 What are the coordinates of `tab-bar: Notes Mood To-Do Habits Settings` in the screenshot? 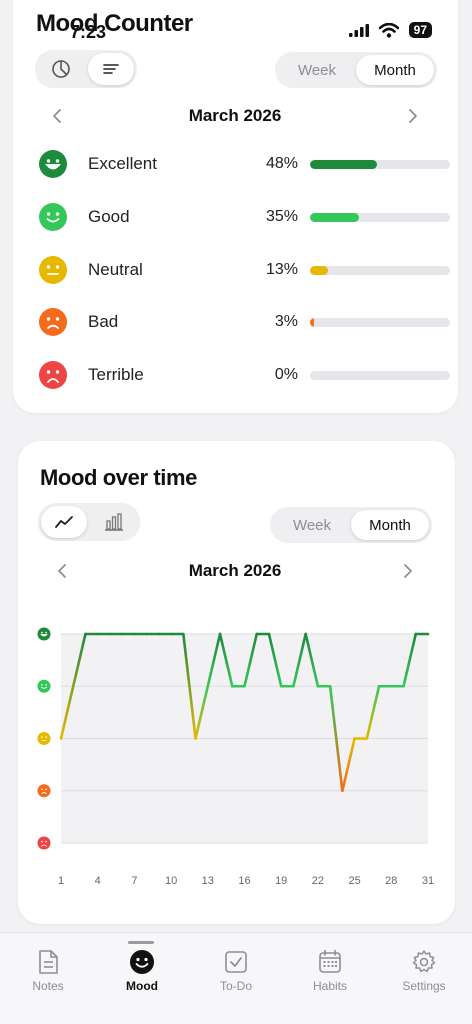 It's located at (236, 978).